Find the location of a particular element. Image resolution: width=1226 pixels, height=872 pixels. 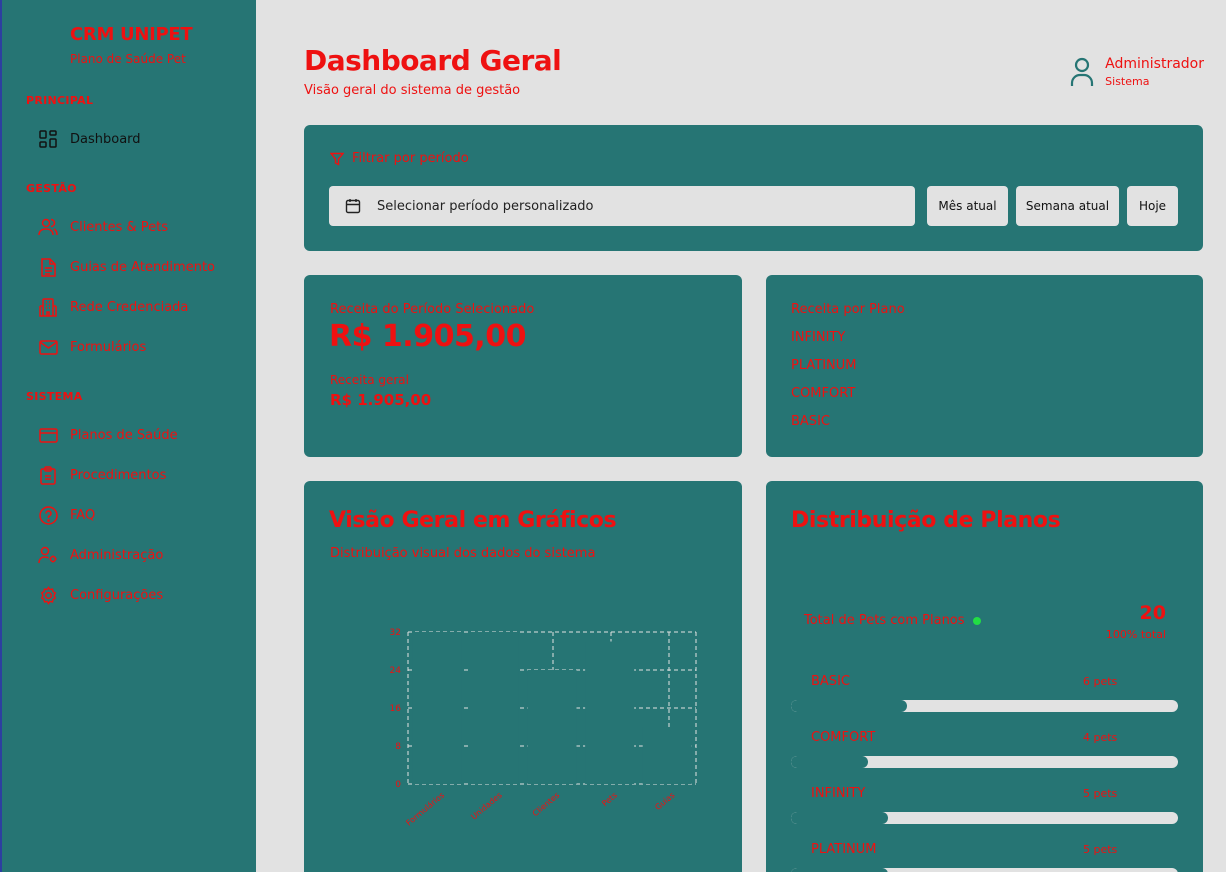

user-role: Sistema is located at coordinates (1127, 81).